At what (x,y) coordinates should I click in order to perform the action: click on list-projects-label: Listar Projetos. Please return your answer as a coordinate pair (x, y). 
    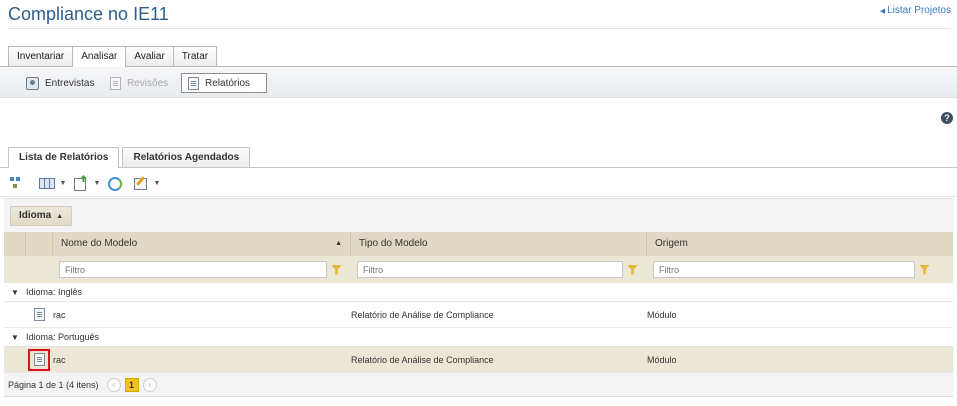
    Looking at the image, I should click on (919, 10).